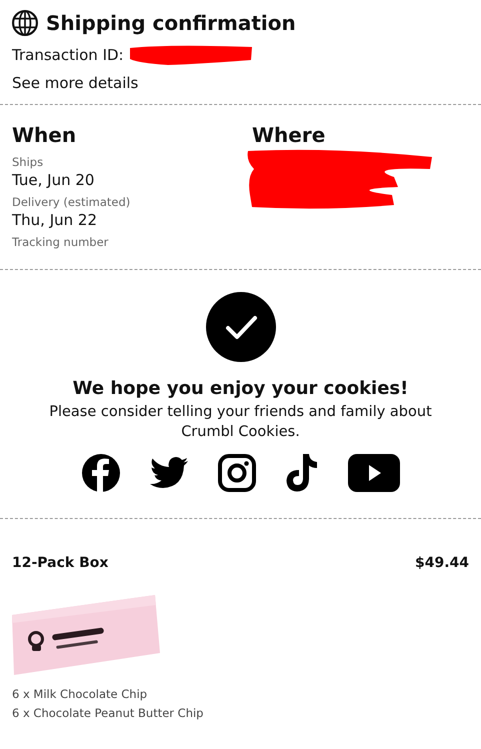  What do you see at coordinates (302, 473) in the screenshot?
I see `music-note-icon` at bounding box center [302, 473].